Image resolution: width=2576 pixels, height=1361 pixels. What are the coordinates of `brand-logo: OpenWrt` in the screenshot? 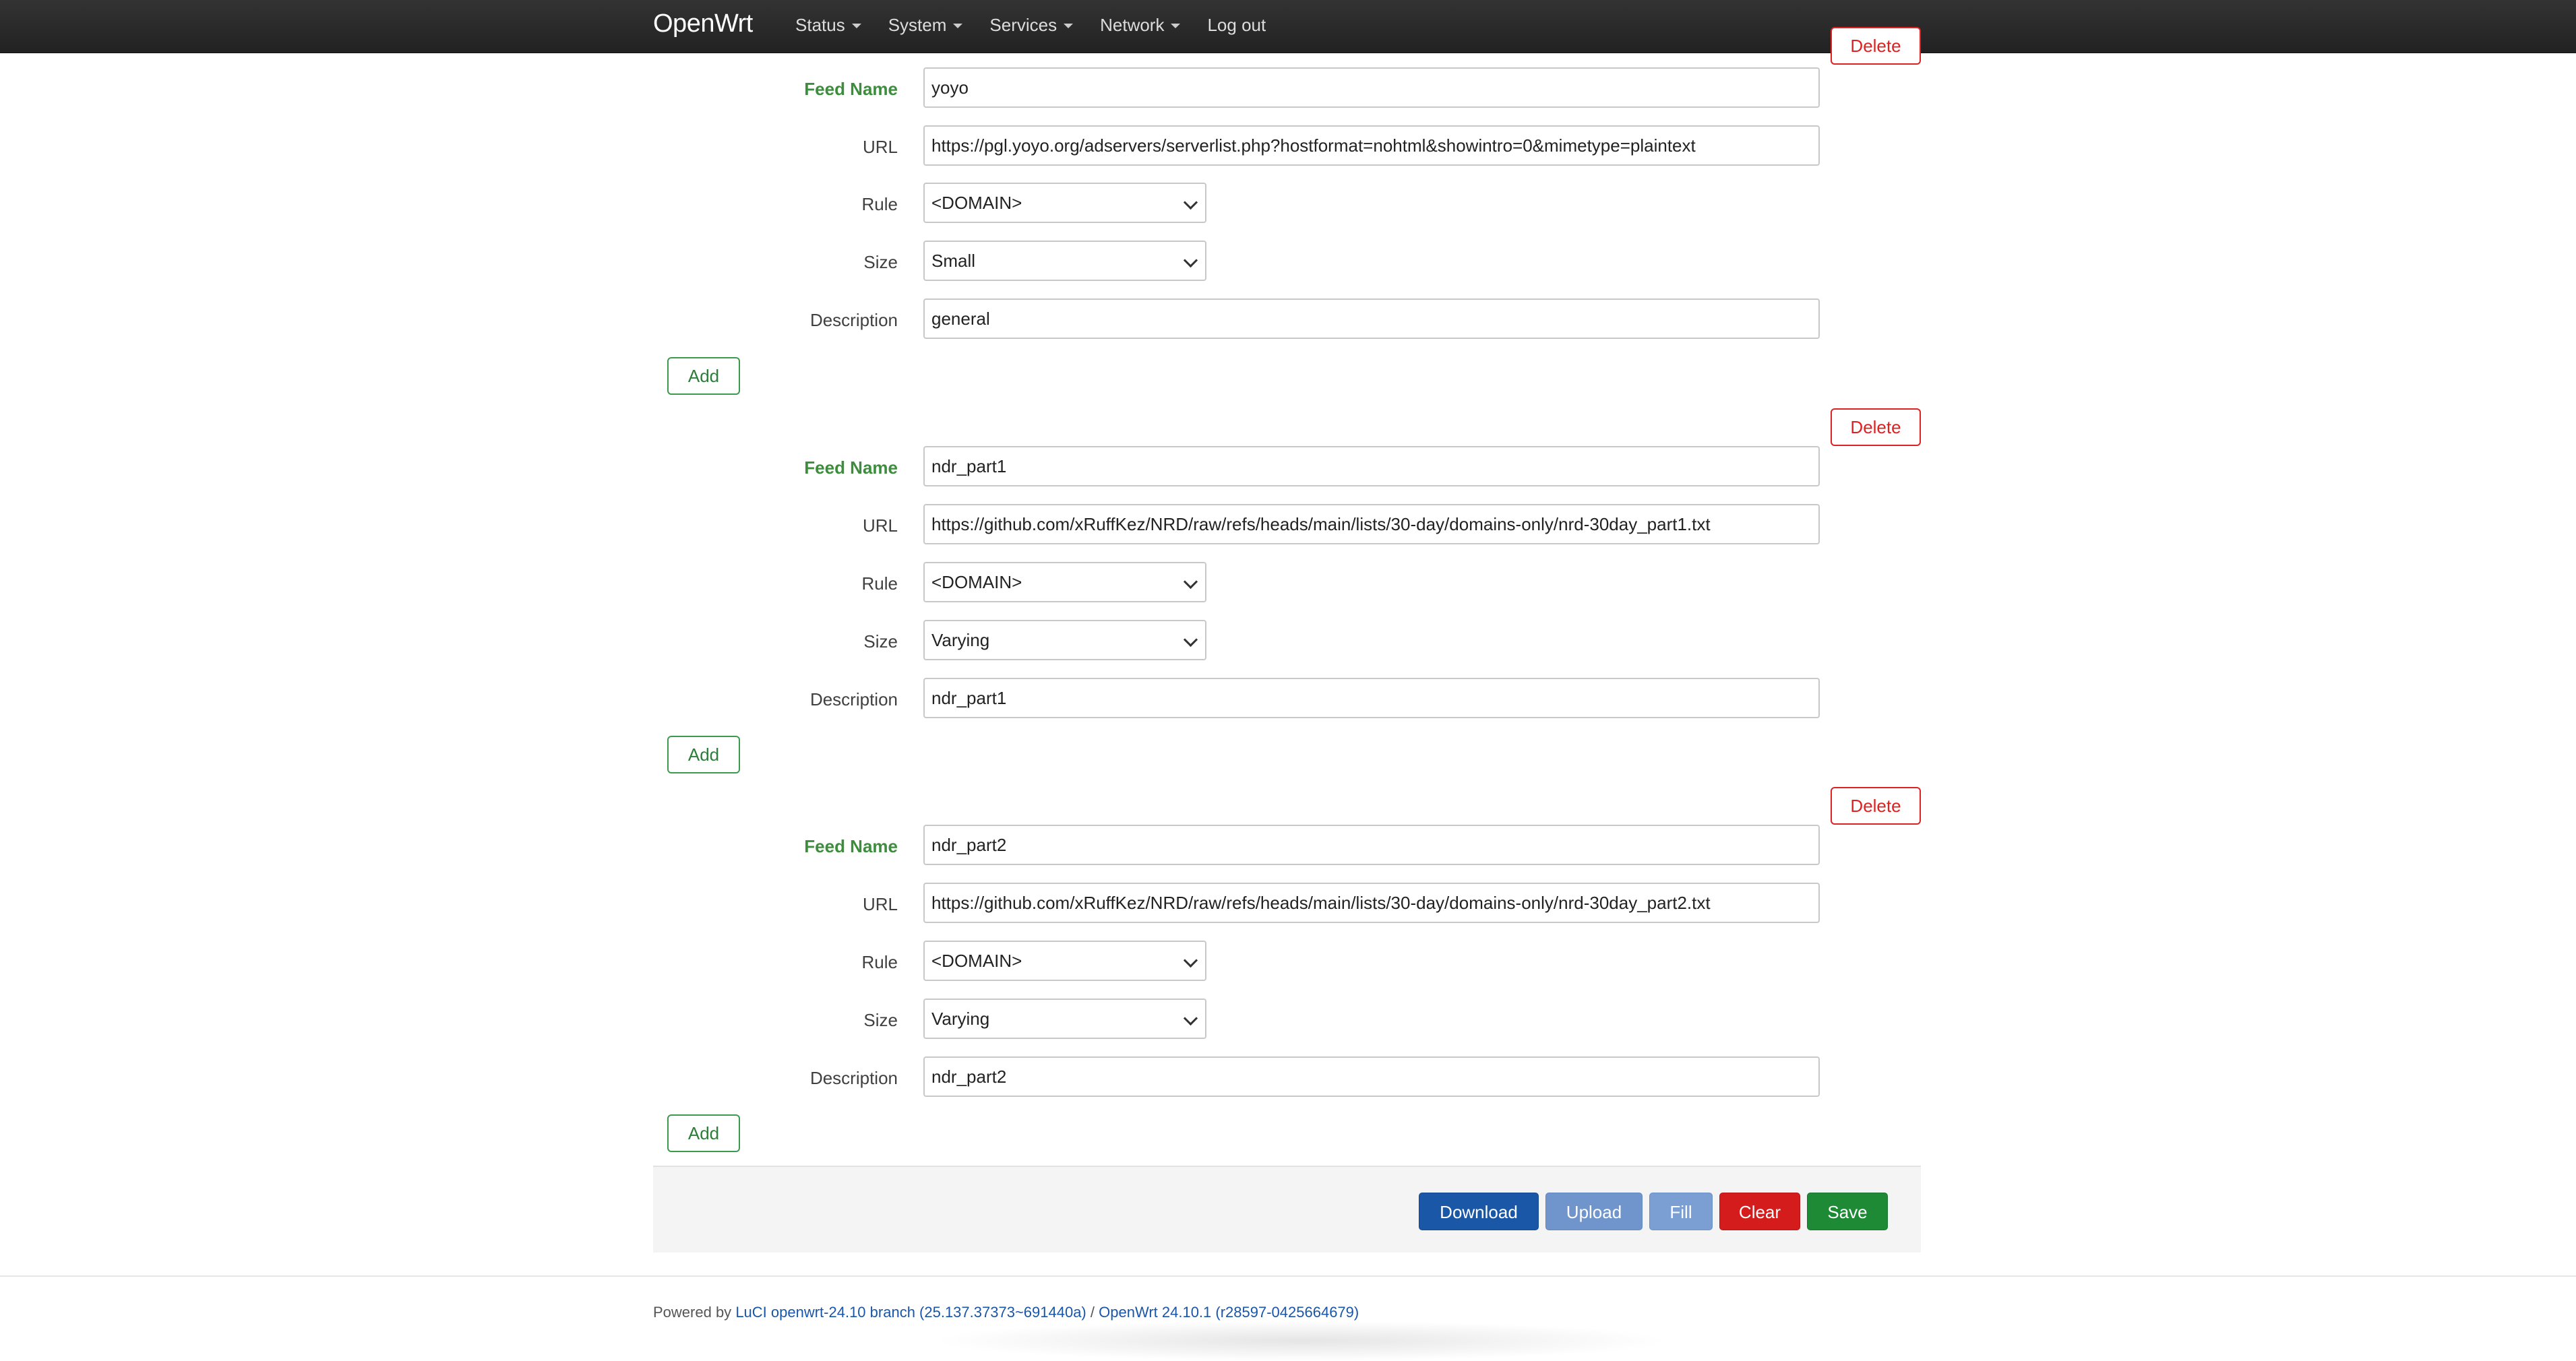 It's located at (703, 23).